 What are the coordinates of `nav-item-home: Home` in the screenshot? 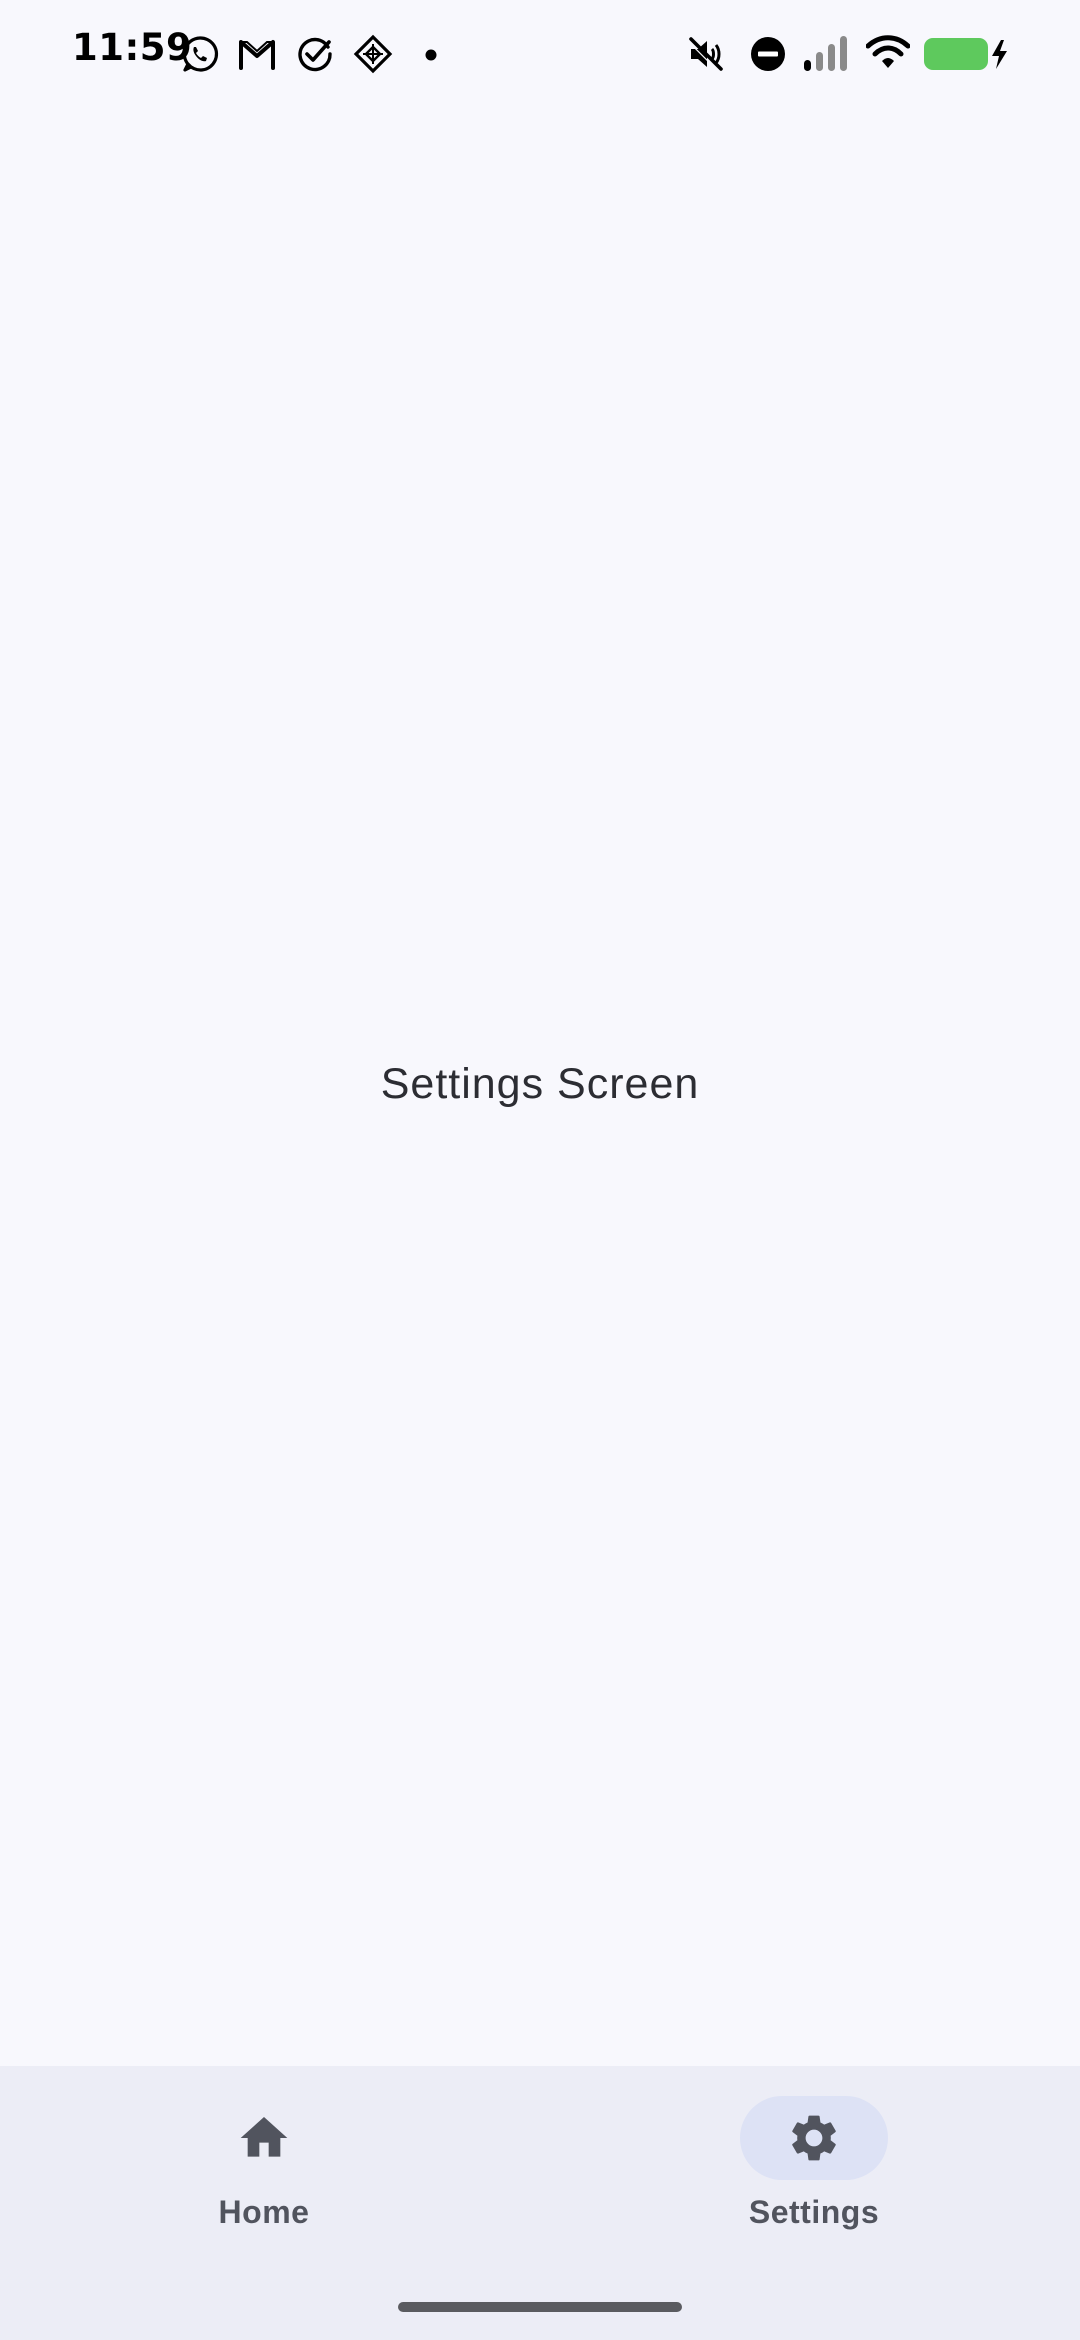 It's located at (264, 2171).